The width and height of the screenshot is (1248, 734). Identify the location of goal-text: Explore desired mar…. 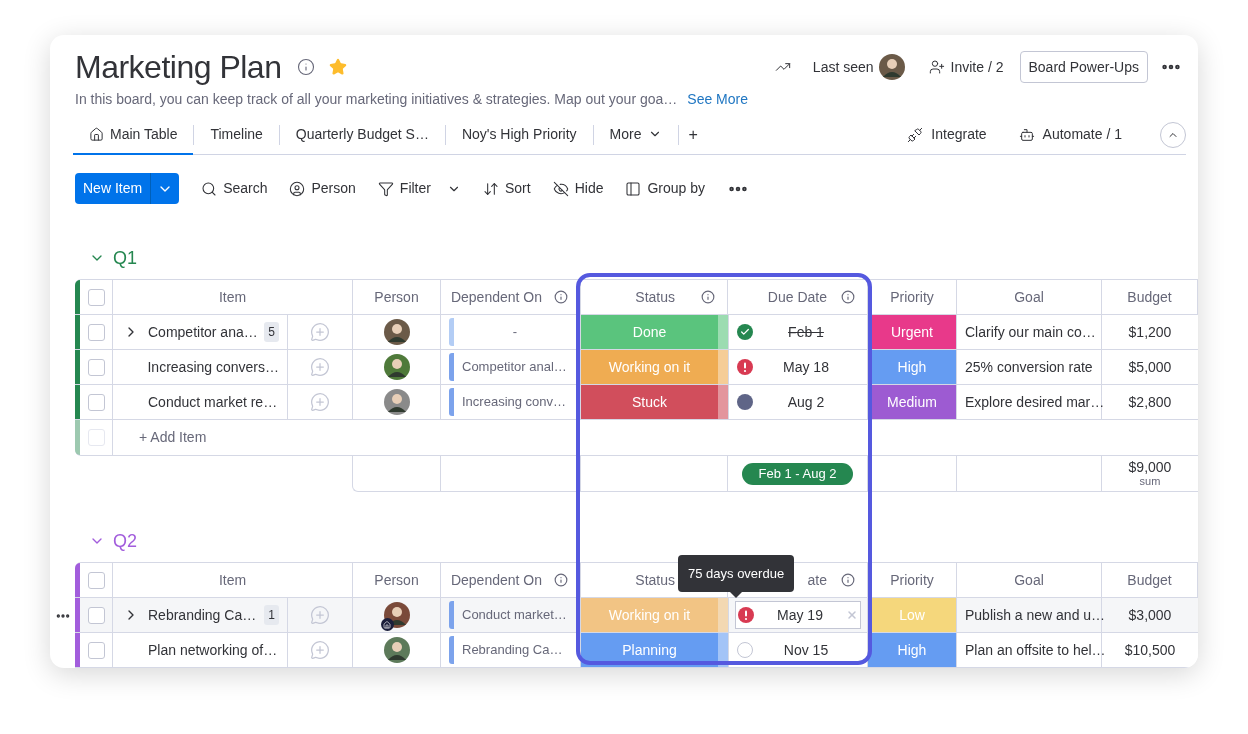
(1035, 402).